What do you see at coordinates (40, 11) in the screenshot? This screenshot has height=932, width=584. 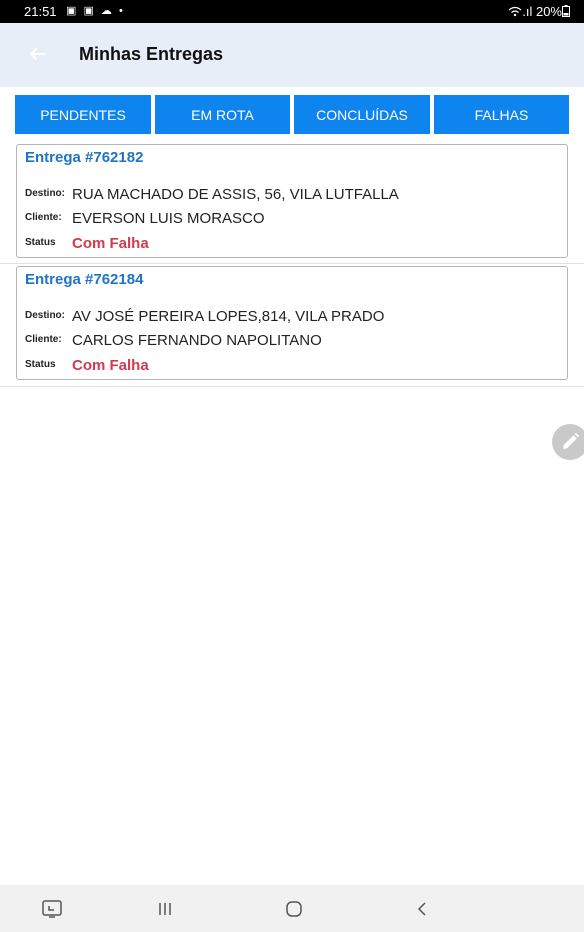 I see `status-time: 21:51` at bounding box center [40, 11].